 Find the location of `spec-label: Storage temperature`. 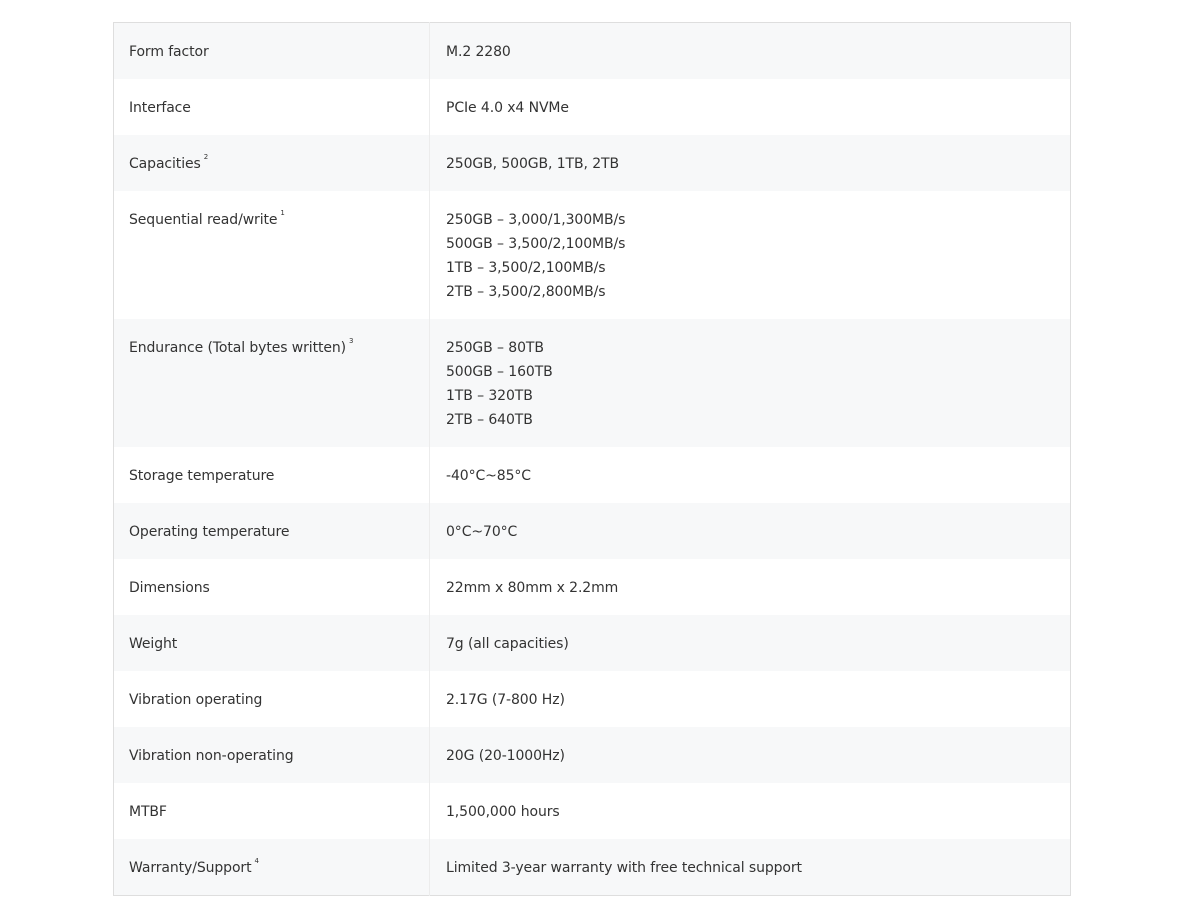

spec-label: Storage temperature is located at coordinates (202, 476).